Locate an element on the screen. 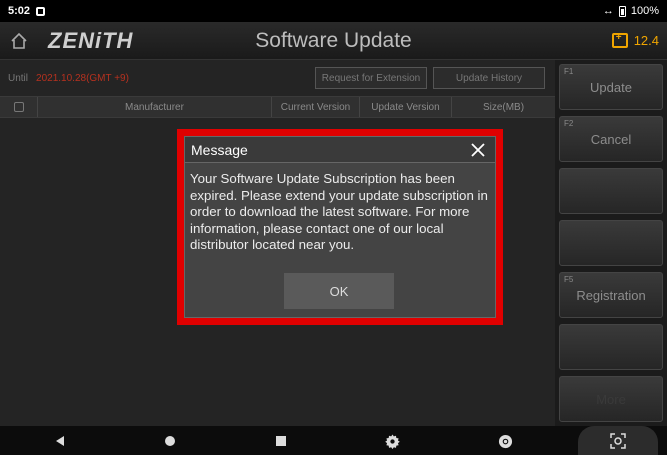 The height and width of the screenshot is (455, 667). car-battery-icon is located at coordinates (619, 40).